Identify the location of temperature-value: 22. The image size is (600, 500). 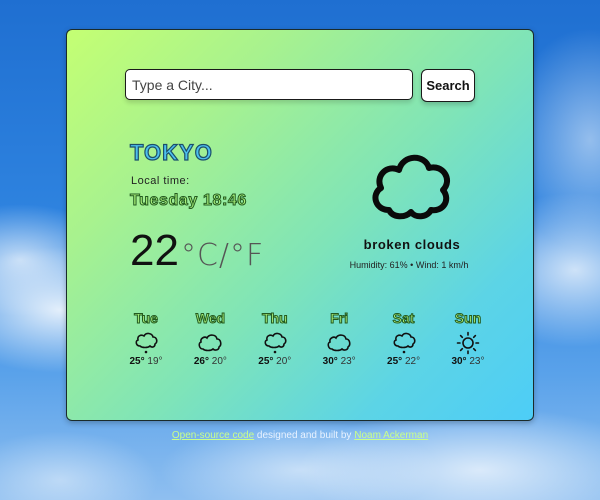
(154, 250).